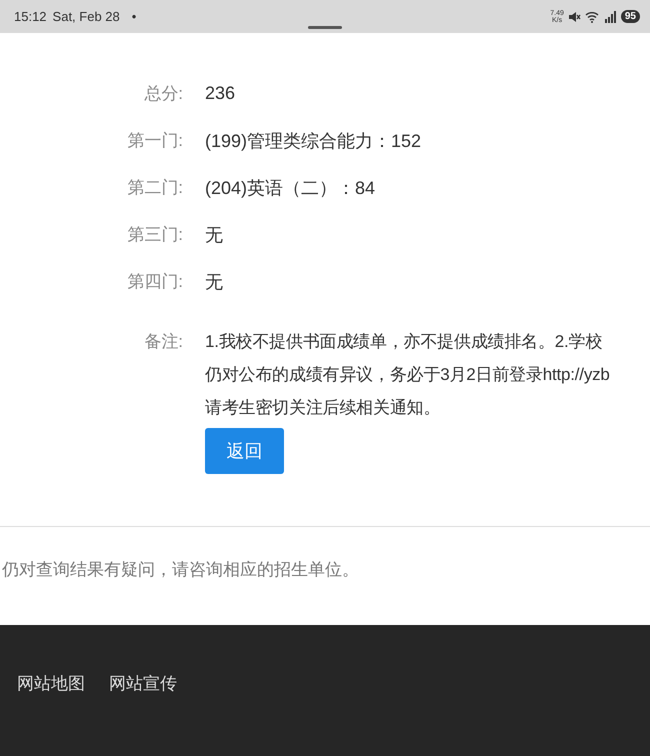  What do you see at coordinates (154, 141) in the screenshot?
I see `field-label: 第一门:` at bounding box center [154, 141].